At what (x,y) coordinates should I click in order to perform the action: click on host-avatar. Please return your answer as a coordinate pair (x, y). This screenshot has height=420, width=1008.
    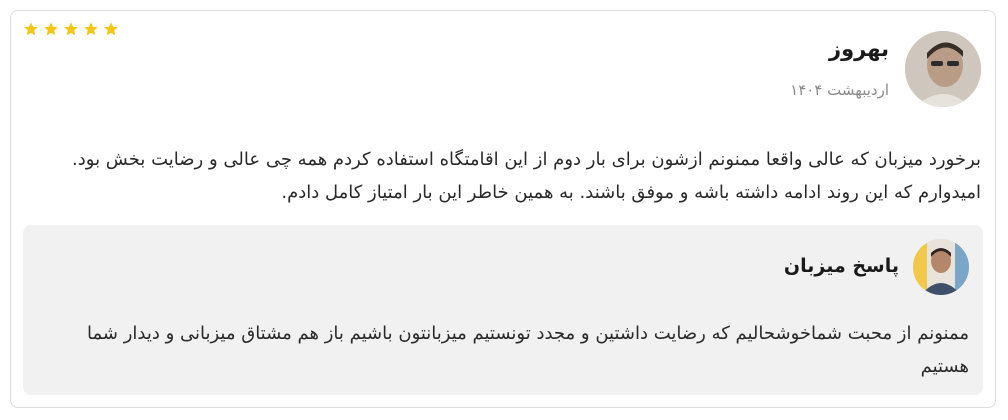
    Looking at the image, I should click on (941, 267).